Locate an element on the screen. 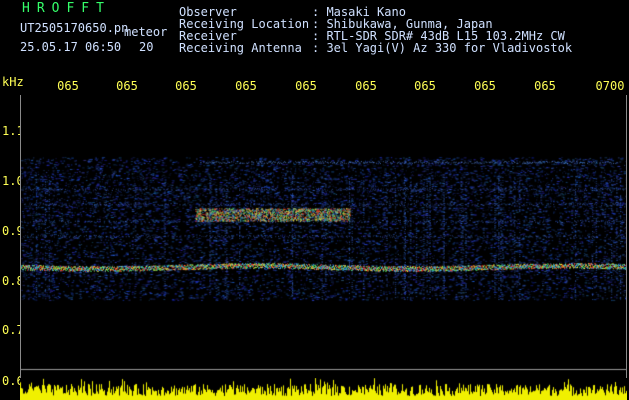 Image resolution: width=629 pixels, height=400 pixels. date-time: 25.05.17 06:50 is located at coordinates (71, 47).